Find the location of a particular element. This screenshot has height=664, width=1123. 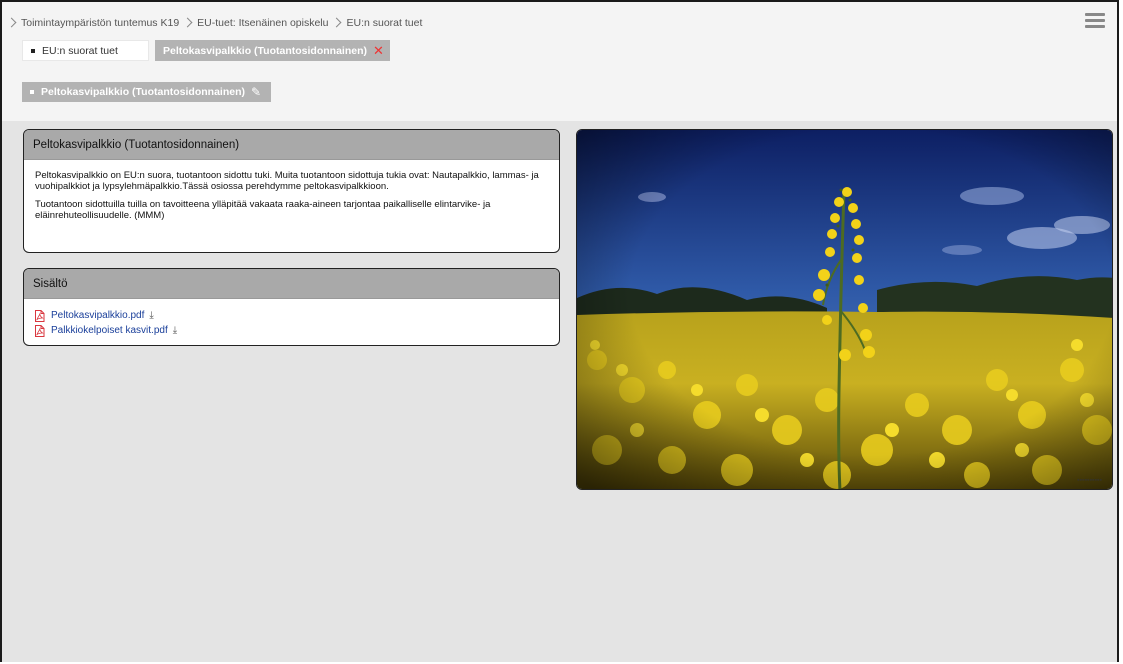

breadcrumb-item-toimintaymparisto: Toimintaympäristön tuntemus K19 is located at coordinates (100, 23).